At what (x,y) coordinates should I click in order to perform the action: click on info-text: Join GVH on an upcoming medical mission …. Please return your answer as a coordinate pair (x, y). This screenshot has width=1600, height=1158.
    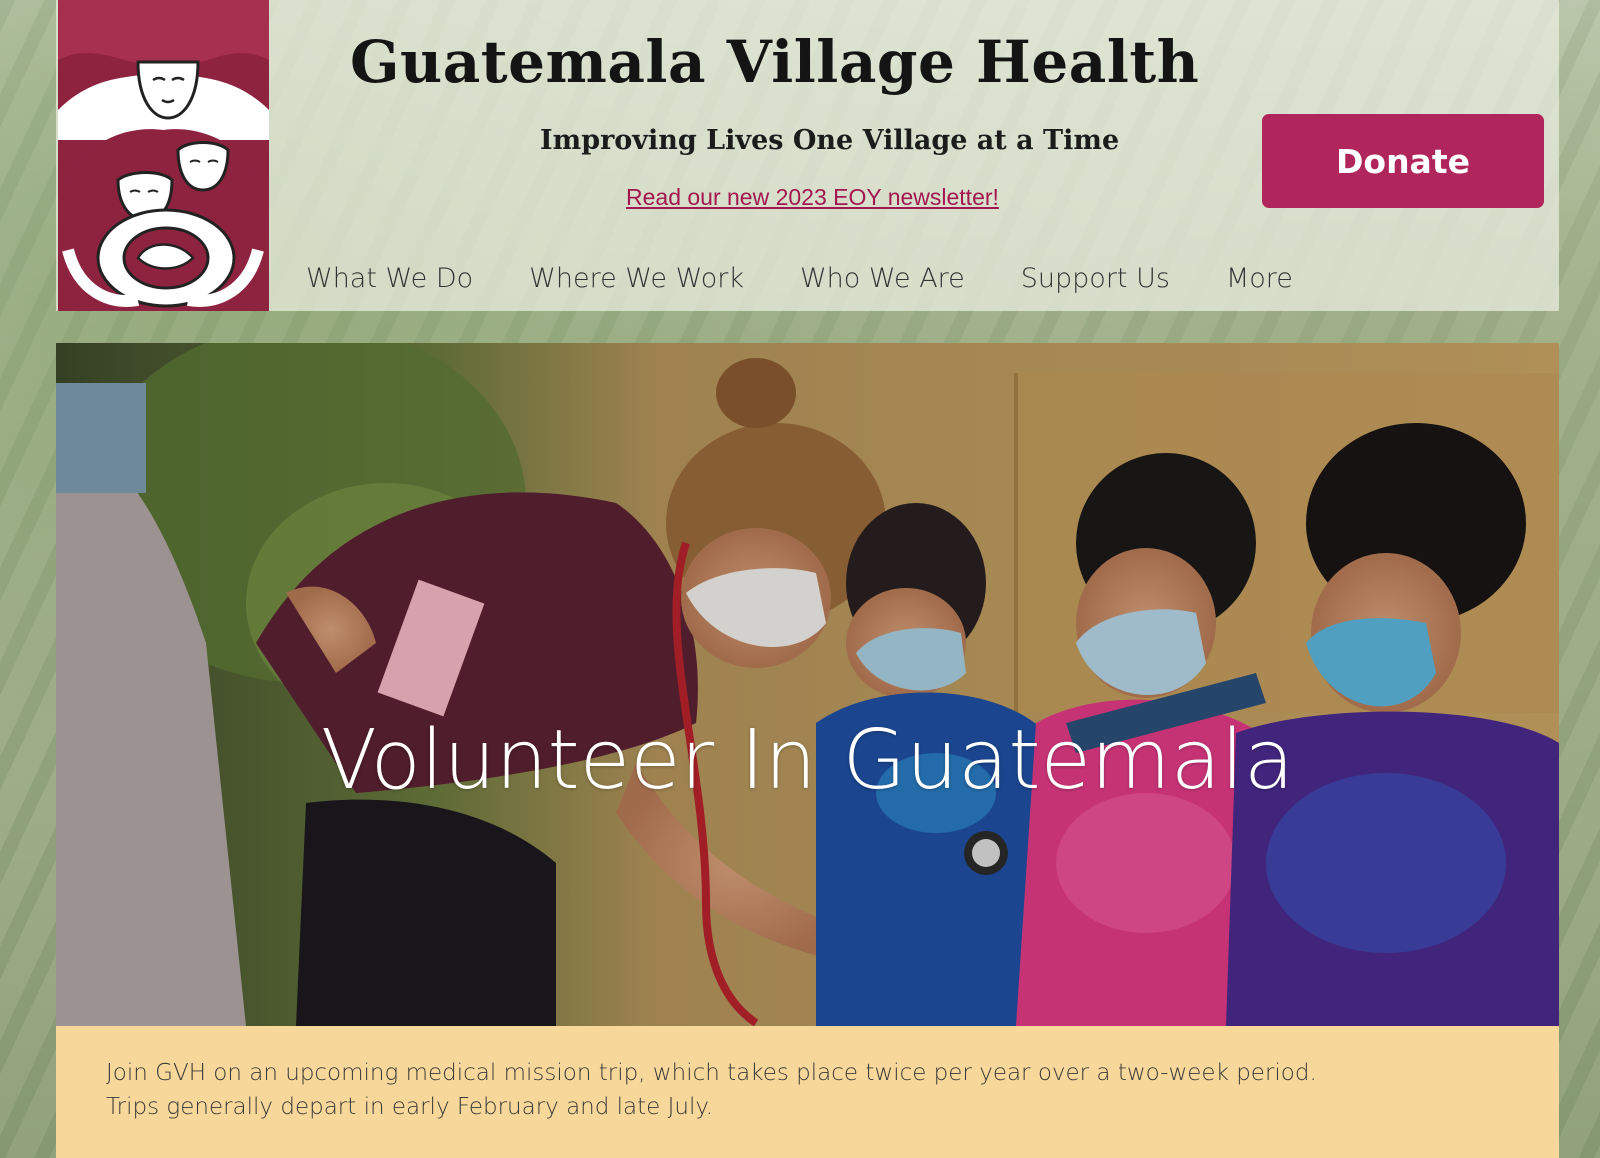
    Looking at the image, I should click on (806, 1090).